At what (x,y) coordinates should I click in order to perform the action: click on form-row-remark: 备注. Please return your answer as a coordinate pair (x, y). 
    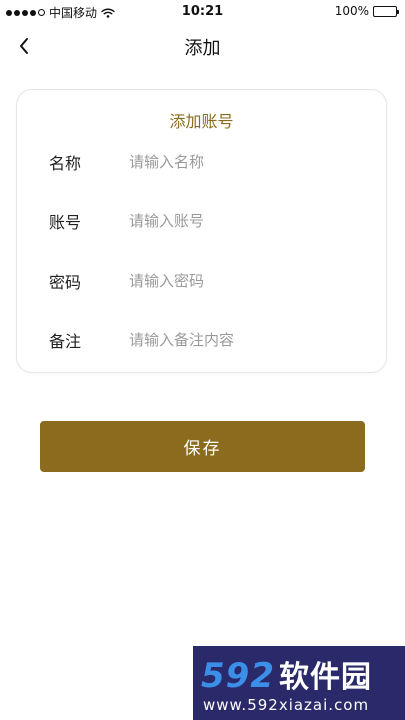
    Looking at the image, I should click on (201, 340).